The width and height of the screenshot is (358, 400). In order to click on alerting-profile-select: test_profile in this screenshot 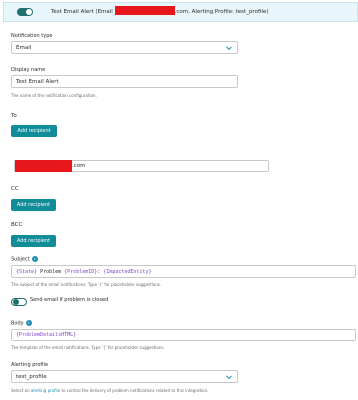, I will do `click(124, 376)`.